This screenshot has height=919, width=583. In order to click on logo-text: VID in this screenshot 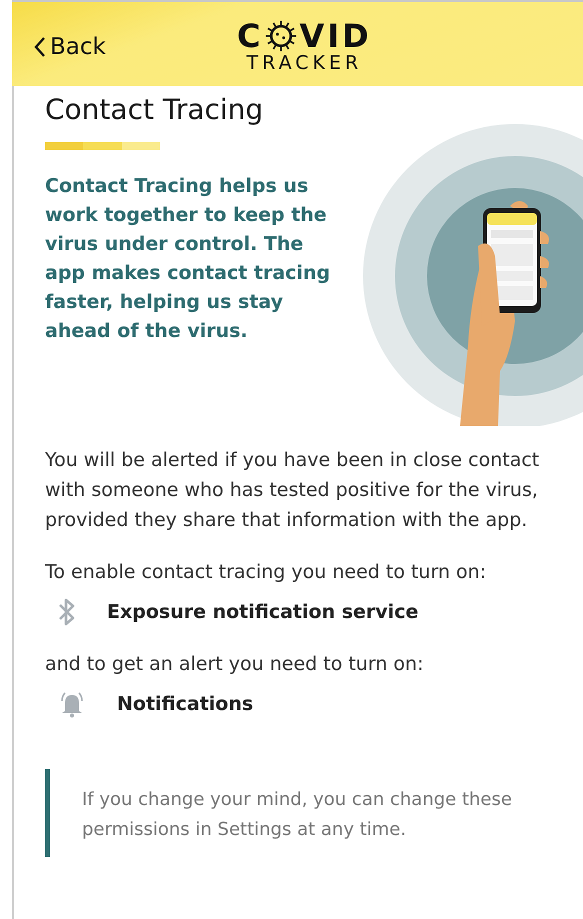, I will do `click(335, 36)`.